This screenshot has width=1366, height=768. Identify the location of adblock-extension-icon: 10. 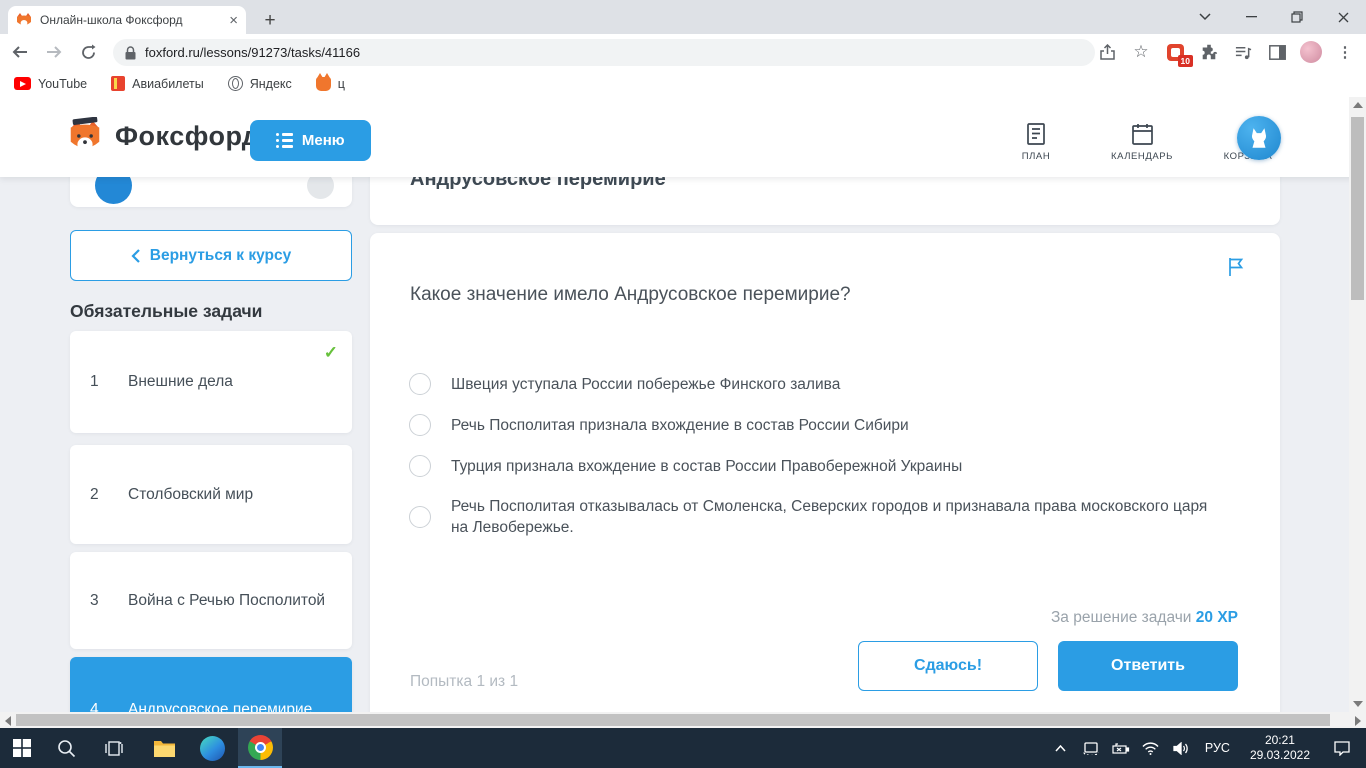
(1176, 52).